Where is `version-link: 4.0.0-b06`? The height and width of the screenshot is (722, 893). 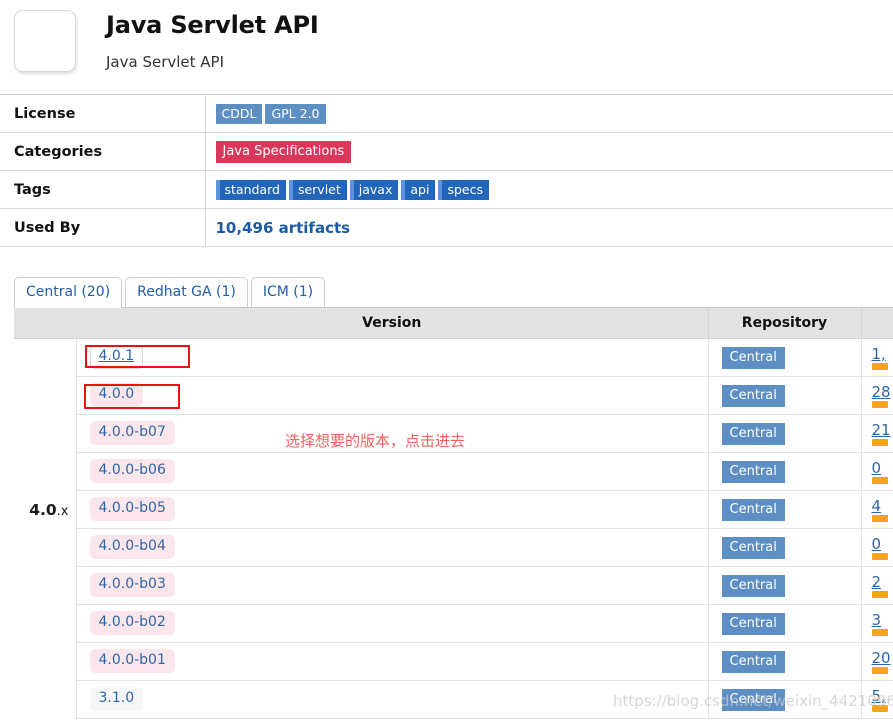 version-link: 4.0.0-b06 is located at coordinates (132, 471).